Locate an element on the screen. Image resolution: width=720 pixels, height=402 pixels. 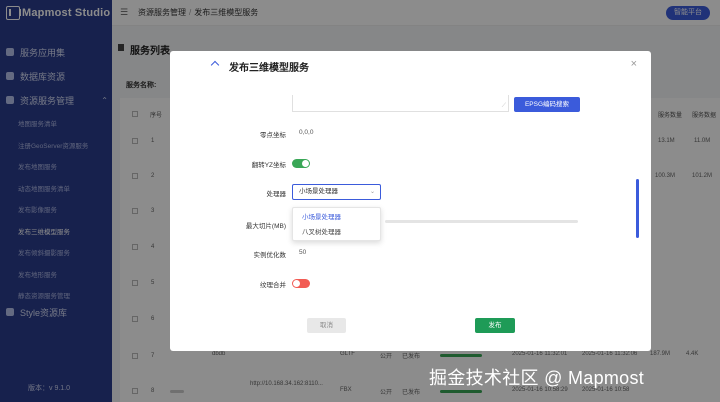
texture-merge-label: 纹理合并 is located at coordinates (273, 285).